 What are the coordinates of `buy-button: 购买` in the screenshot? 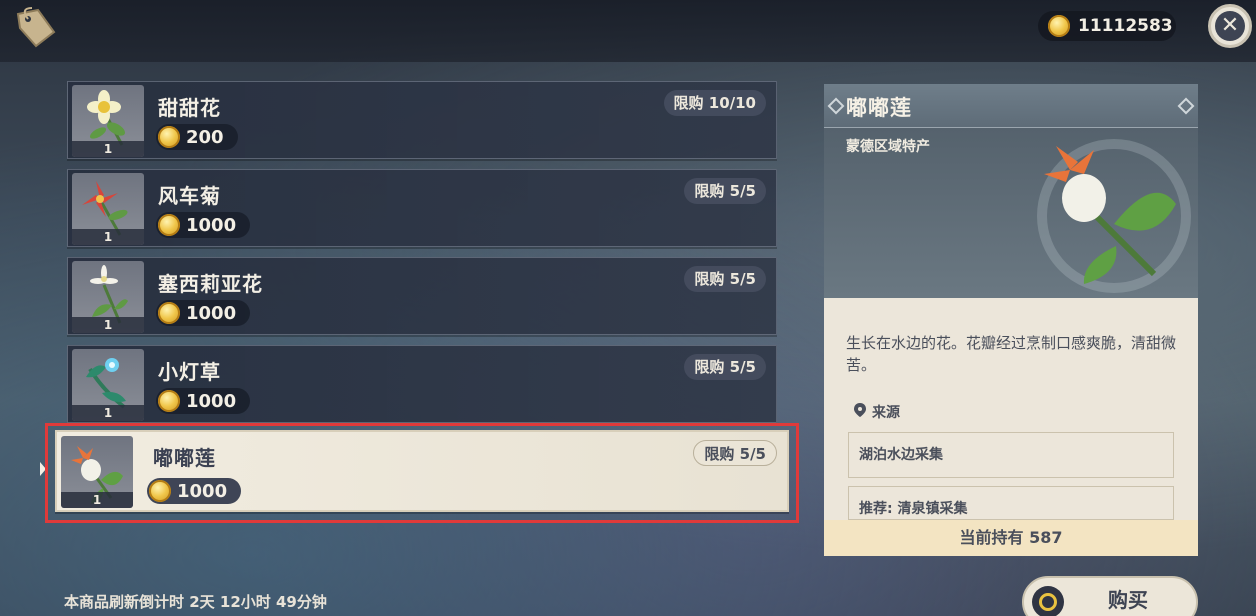 It's located at (1110, 596).